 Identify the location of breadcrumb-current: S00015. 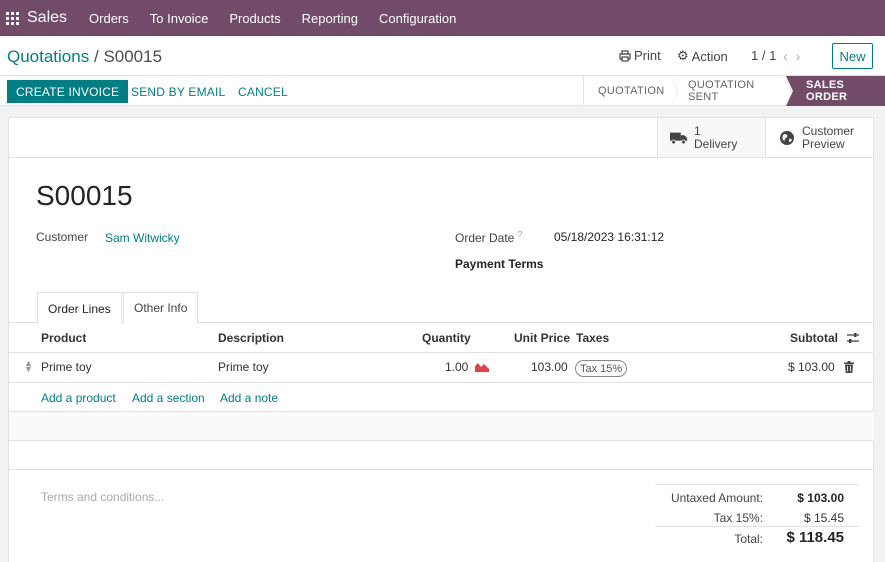
(133, 56).